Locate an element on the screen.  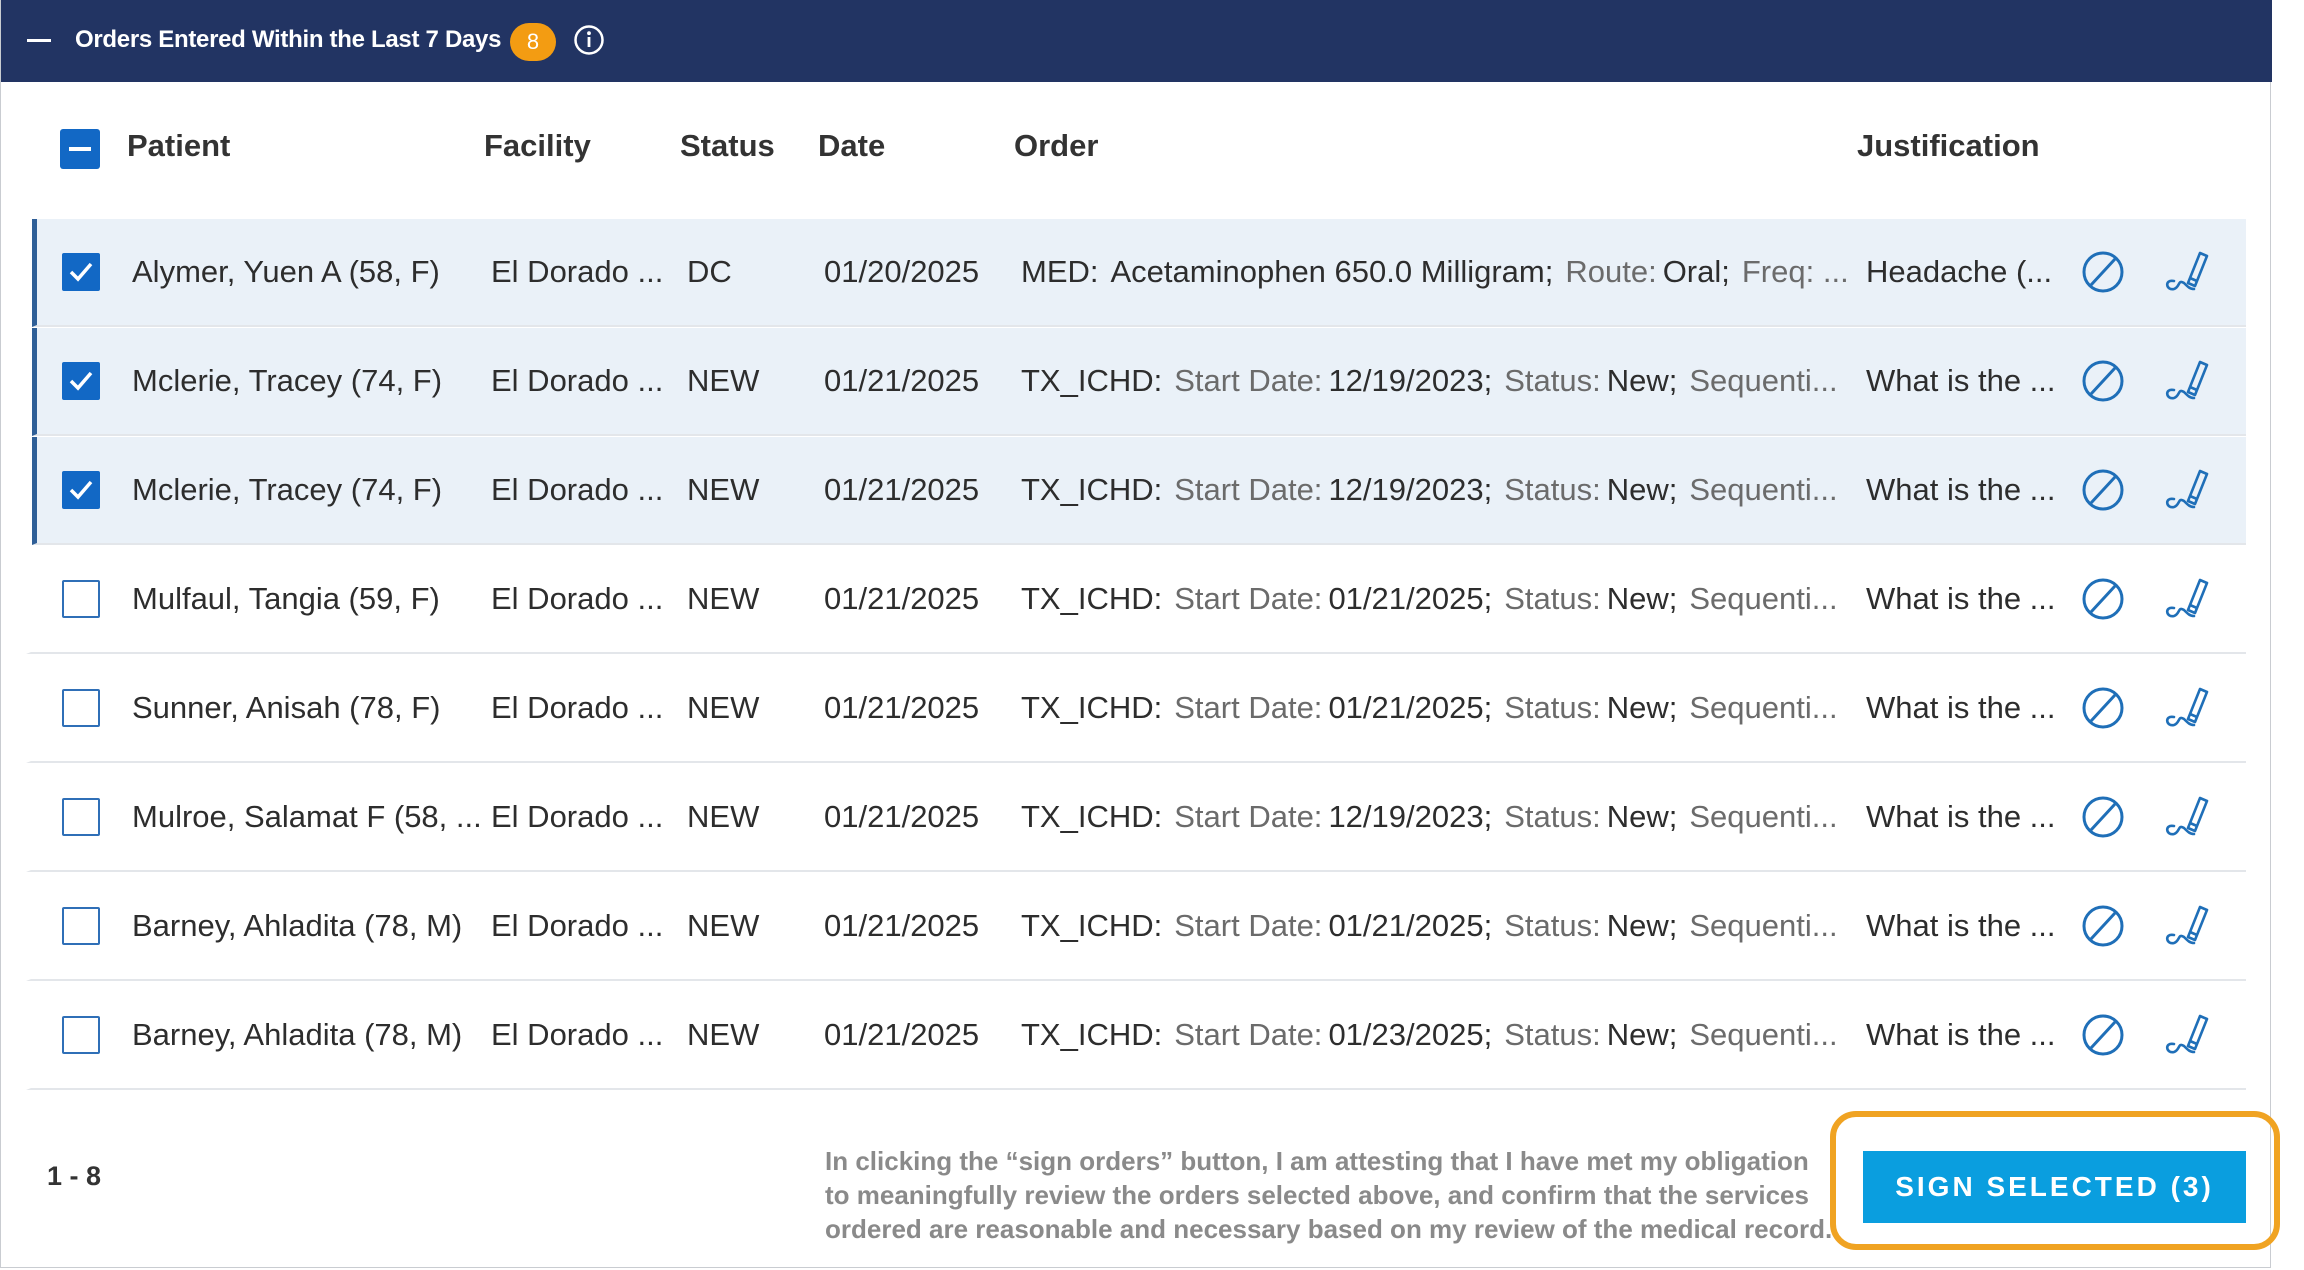
column-header-status: Status is located at coordinates (727, 146).